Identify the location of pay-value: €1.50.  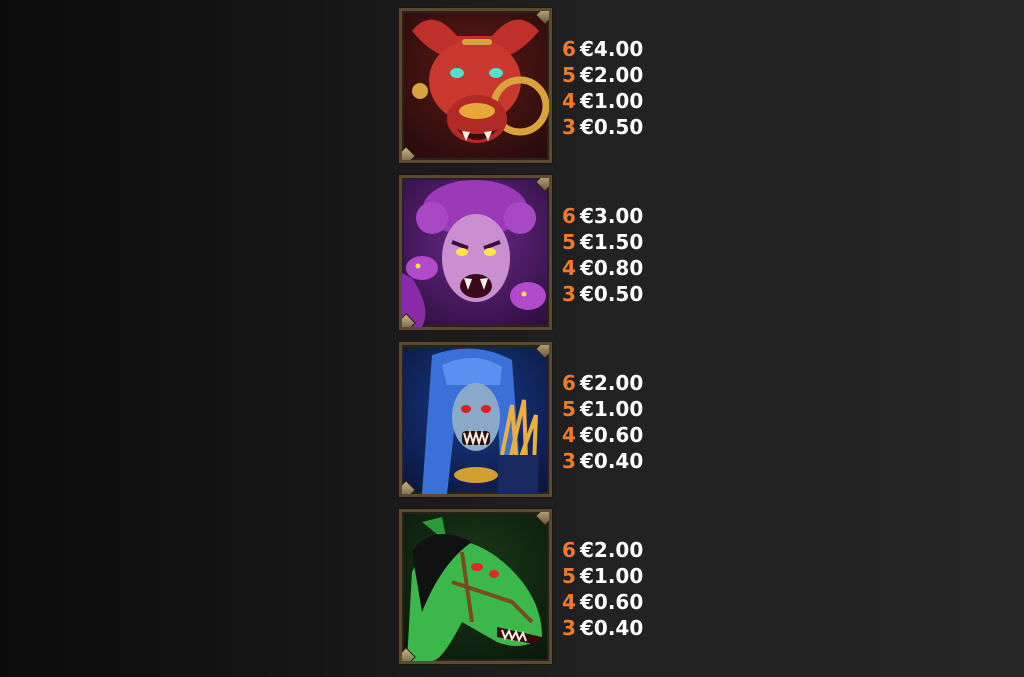
(612, 242).